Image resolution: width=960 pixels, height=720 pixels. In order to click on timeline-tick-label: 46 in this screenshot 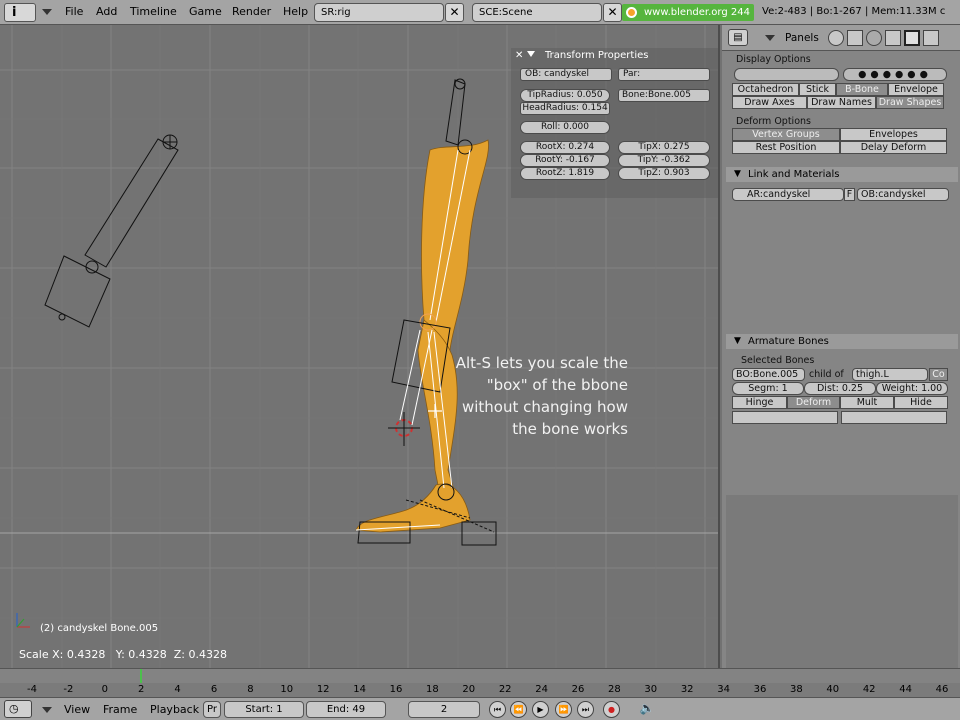, I will do `click(942, 689)`.